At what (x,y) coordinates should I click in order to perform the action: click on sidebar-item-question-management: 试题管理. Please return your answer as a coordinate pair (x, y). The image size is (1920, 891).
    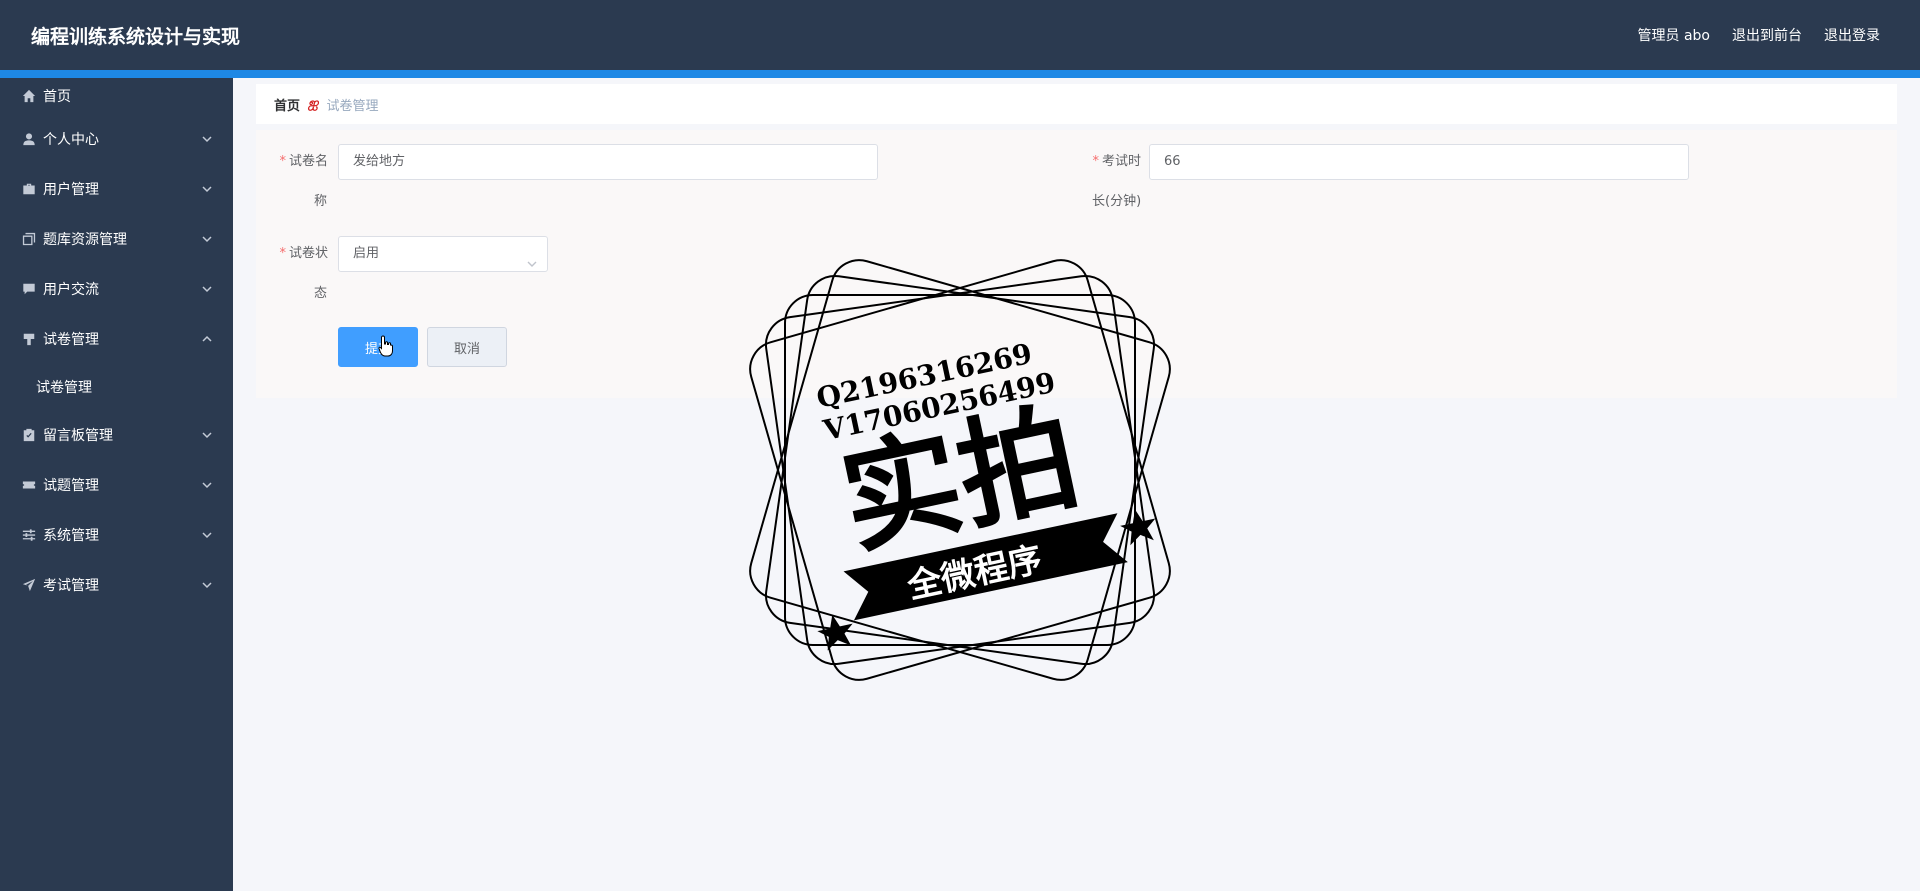
    Looking at the image, I should click on (116, 485).